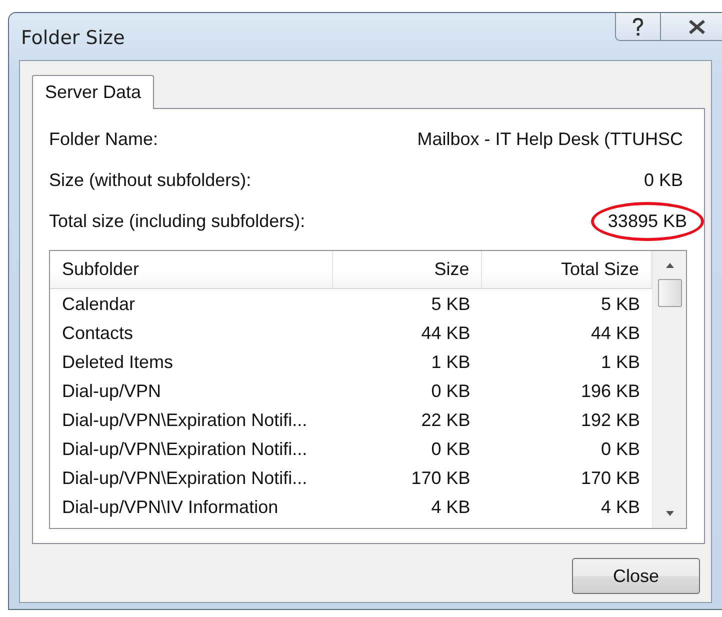 The width and height of the screenshot is (722, 617). I want to click on close-button: Close, so click(636, 576).